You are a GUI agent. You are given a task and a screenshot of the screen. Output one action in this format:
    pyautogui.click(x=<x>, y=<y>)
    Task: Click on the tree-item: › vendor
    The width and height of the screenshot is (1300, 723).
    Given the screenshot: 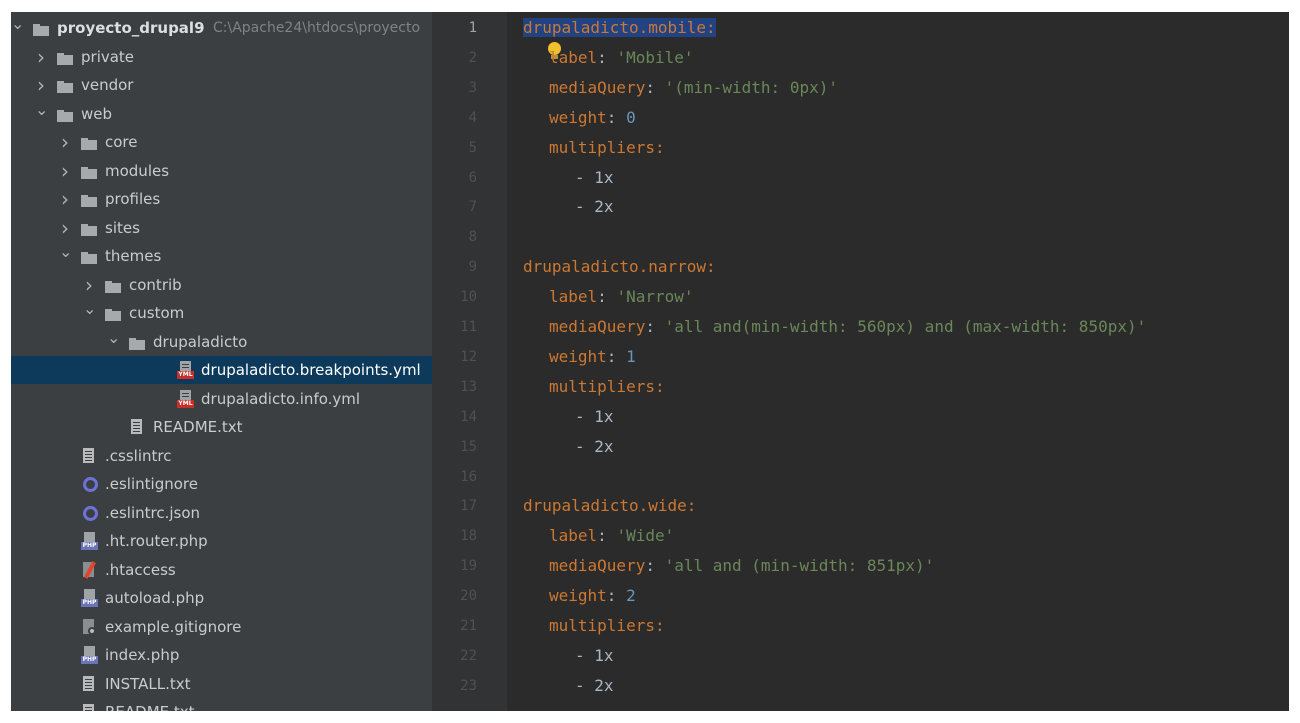 What is the action you would take?
    pyautogui.click(x=221, y=85)
    